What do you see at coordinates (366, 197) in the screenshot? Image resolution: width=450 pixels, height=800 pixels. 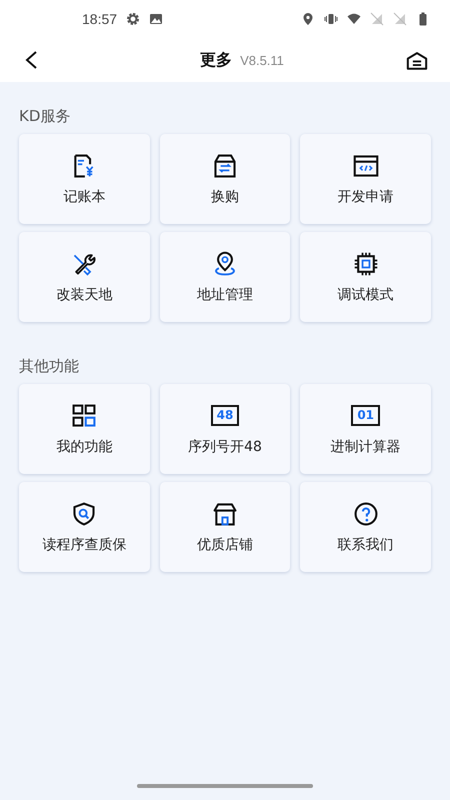 I see `feature-label: 开发申请` at bounding box center [366, 197].